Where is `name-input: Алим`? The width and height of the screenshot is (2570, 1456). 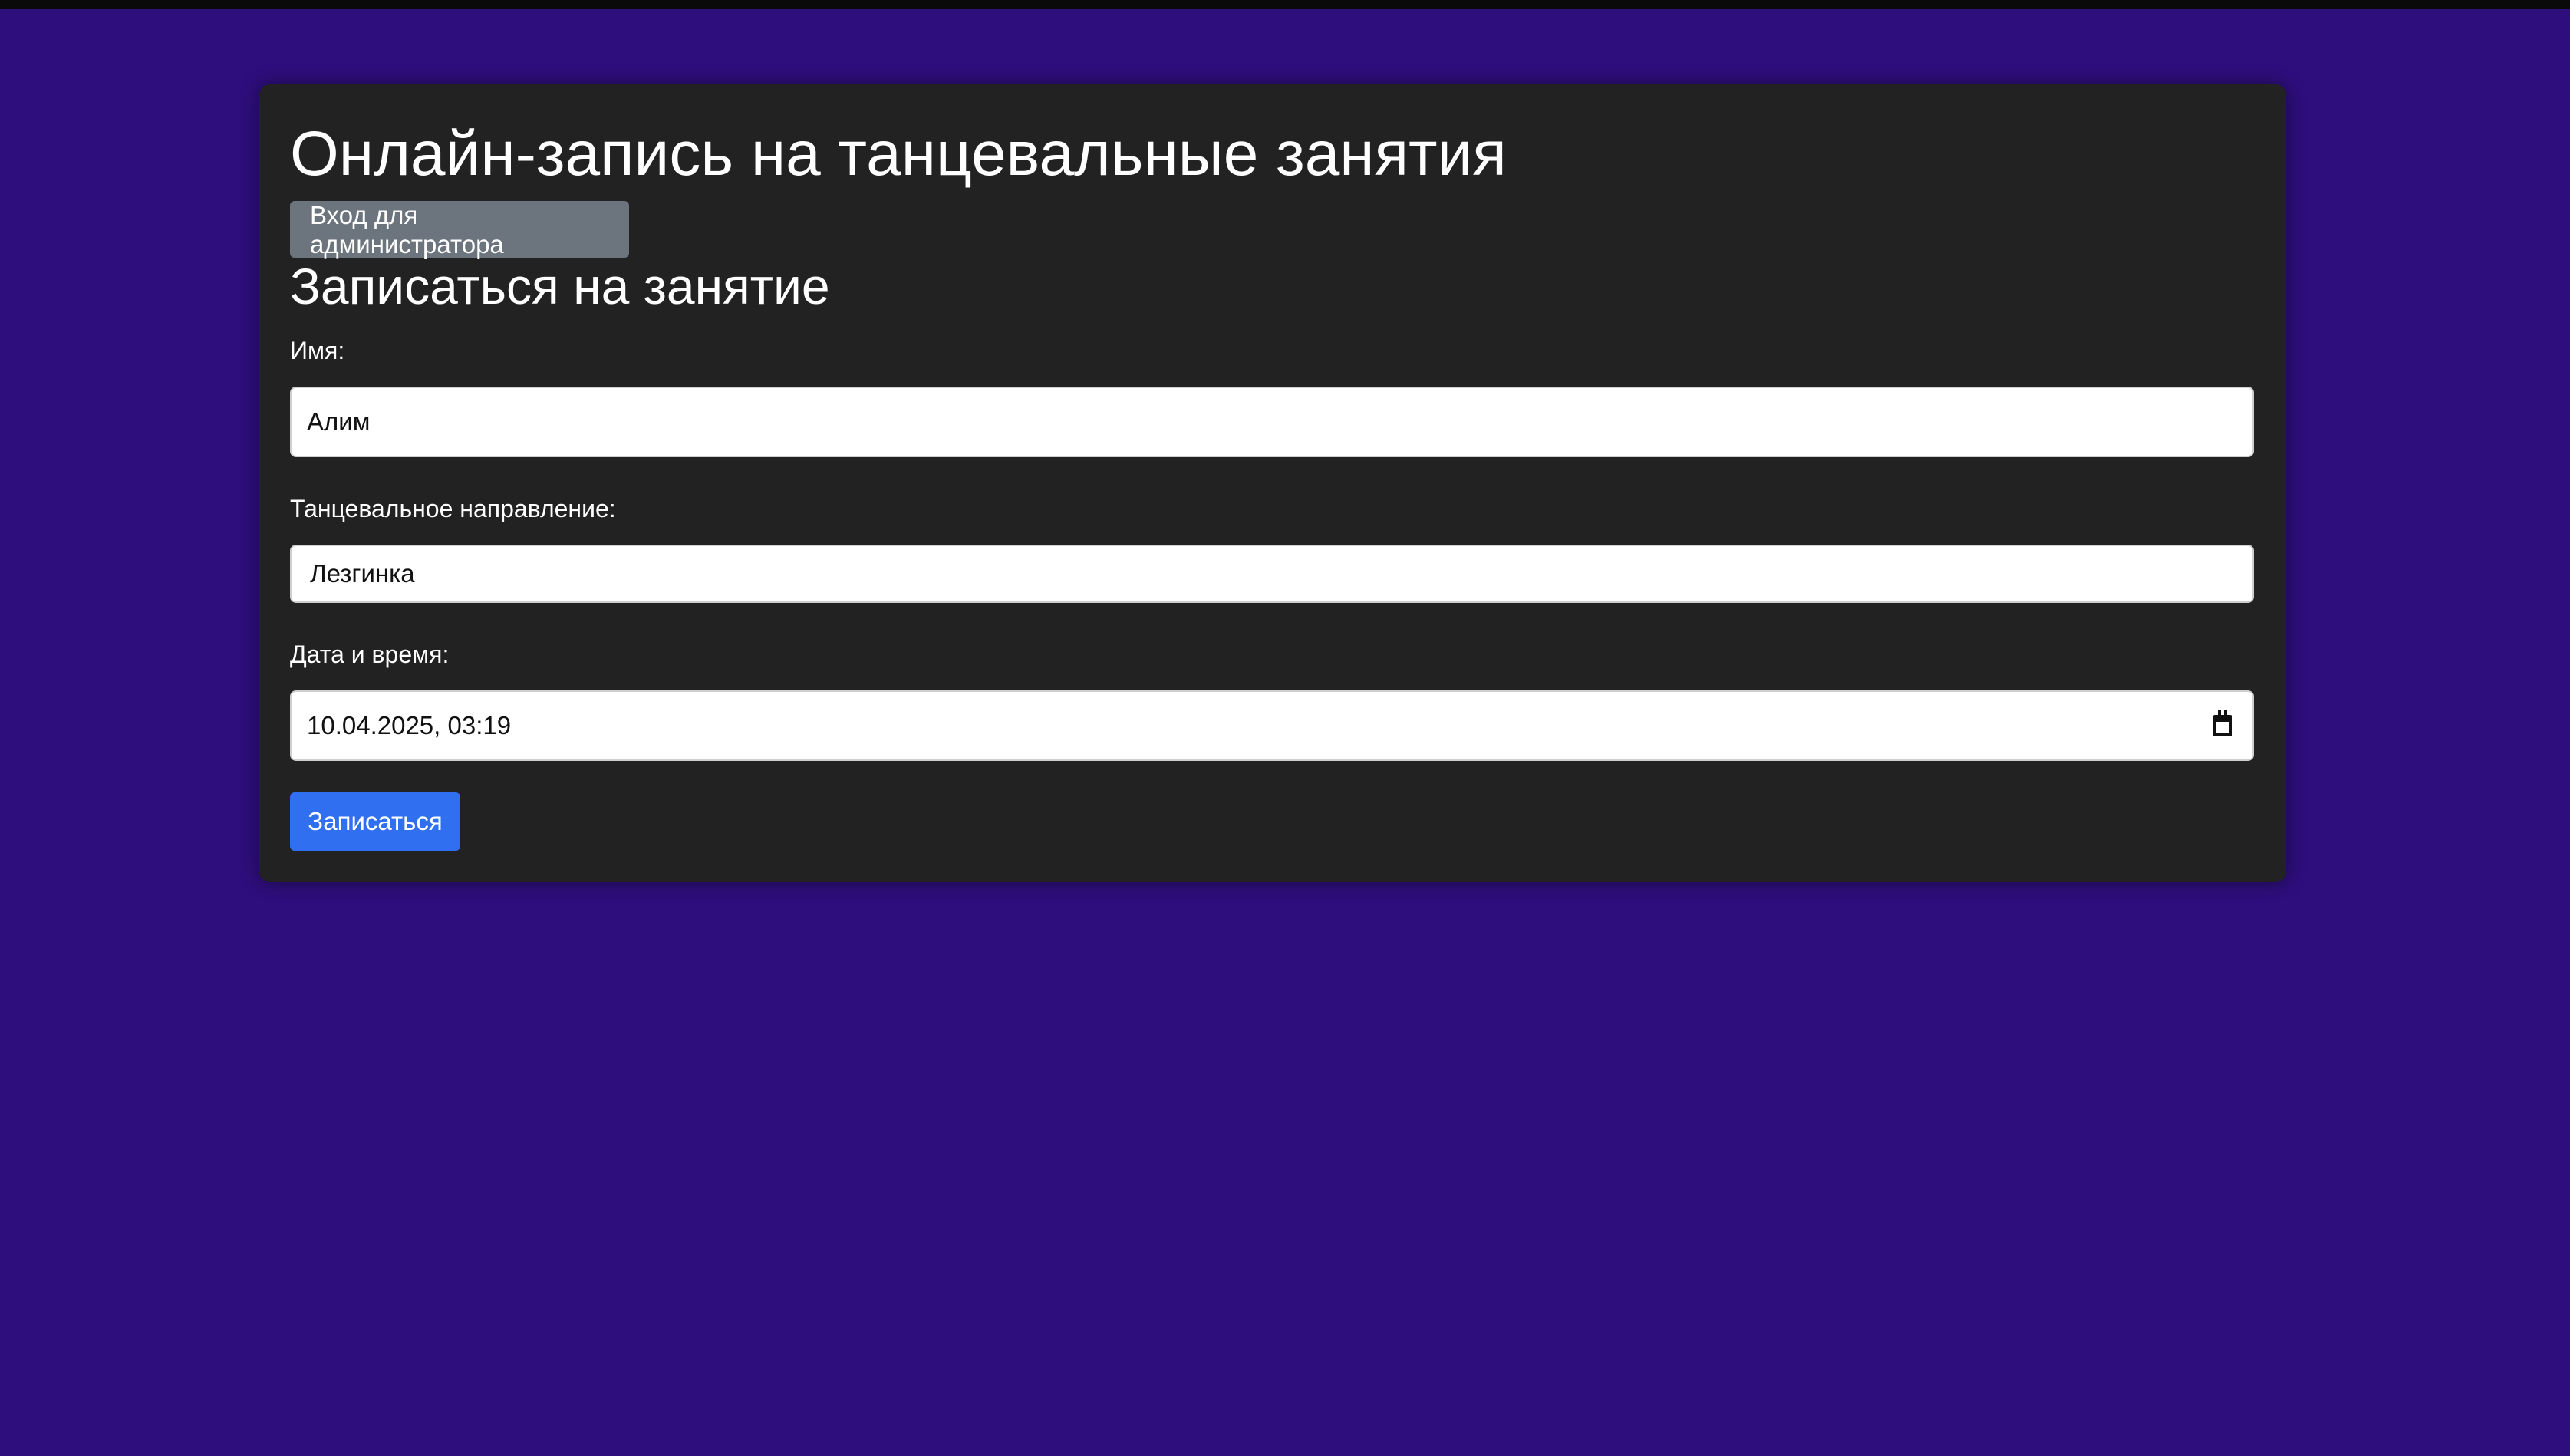
name-input: Алим is located at coordinates (1272, 422).